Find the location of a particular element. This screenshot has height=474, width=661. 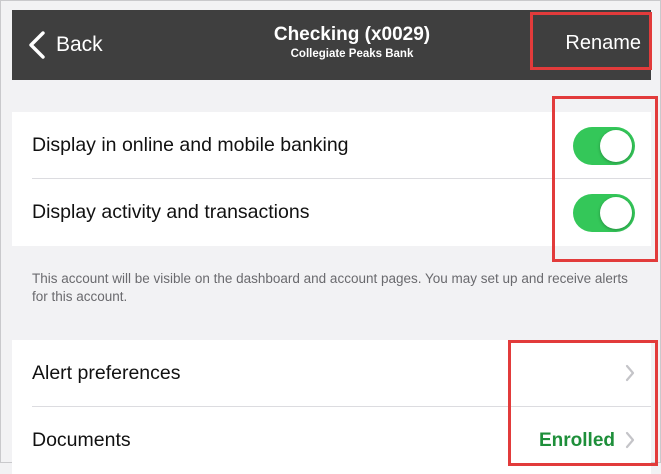

section-spacer is located at coordinates (331, 96).